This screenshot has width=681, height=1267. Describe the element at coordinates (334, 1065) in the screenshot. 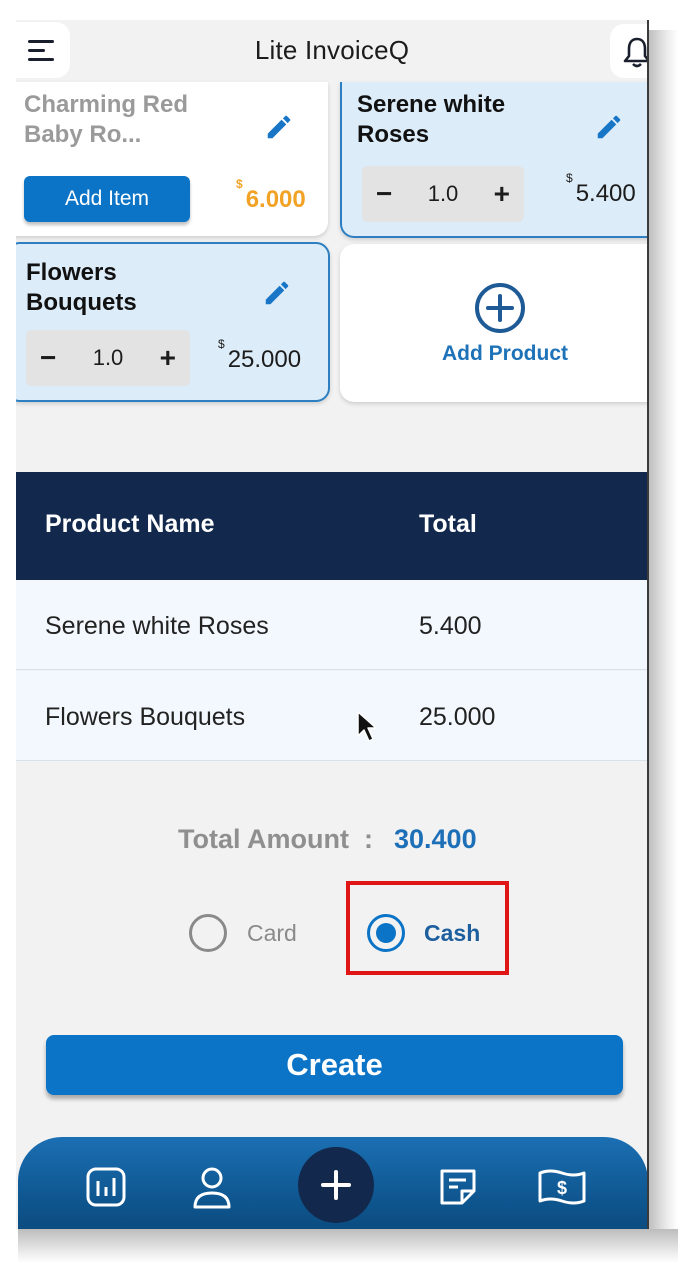

I see `create-button: Create` at that location.